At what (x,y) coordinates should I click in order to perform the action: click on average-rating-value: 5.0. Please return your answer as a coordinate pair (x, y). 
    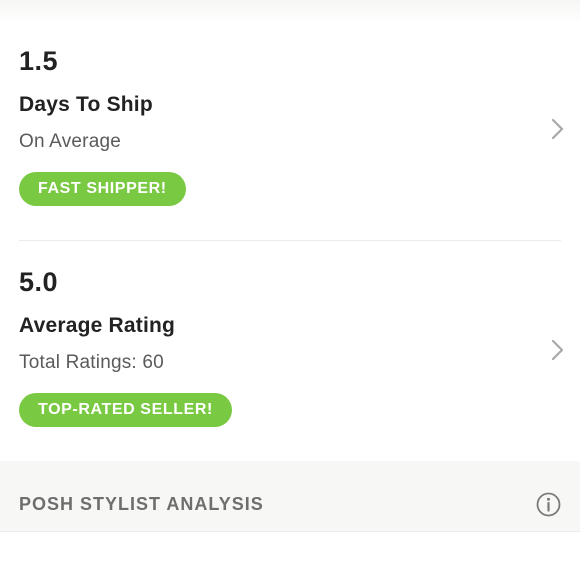
    Looking at the image, I should click on (39, 282).